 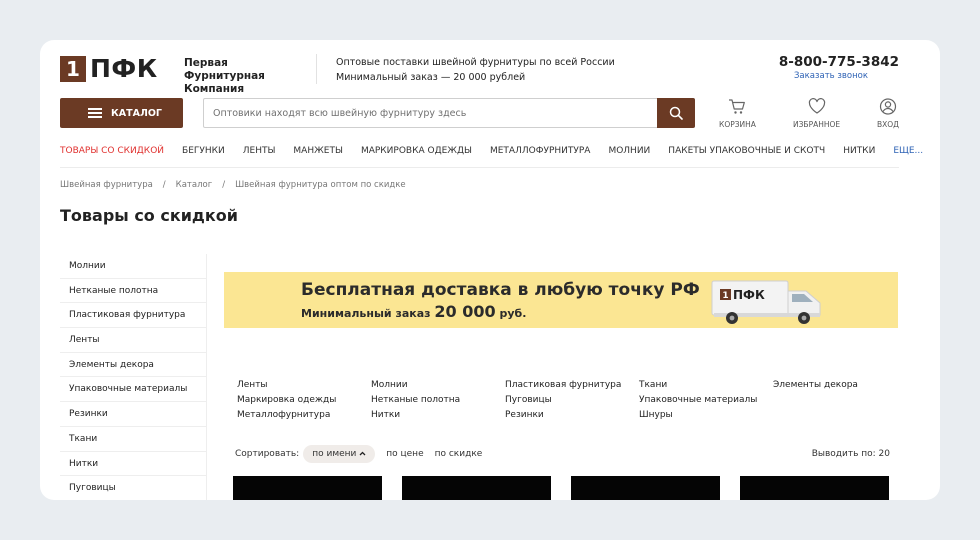 I want to click on favorites-label: ИЗБРАННОЕ, so click(x=817, y=124).